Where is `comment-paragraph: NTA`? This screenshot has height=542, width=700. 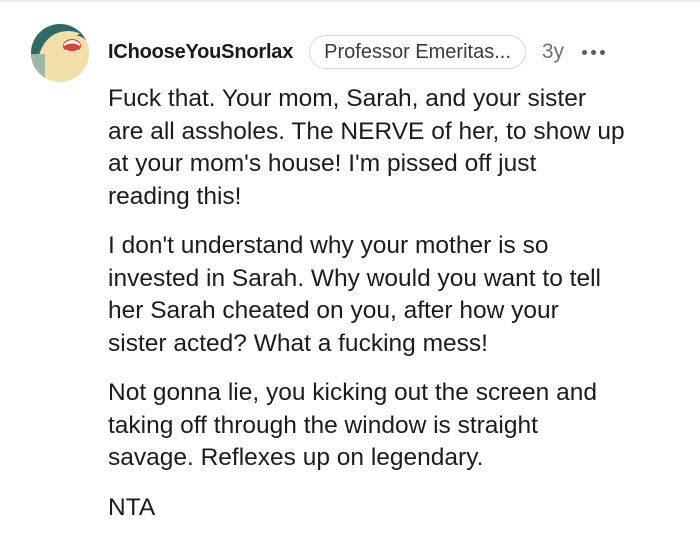 comment-paragraph: NTA is located at coordinates (132, 507).